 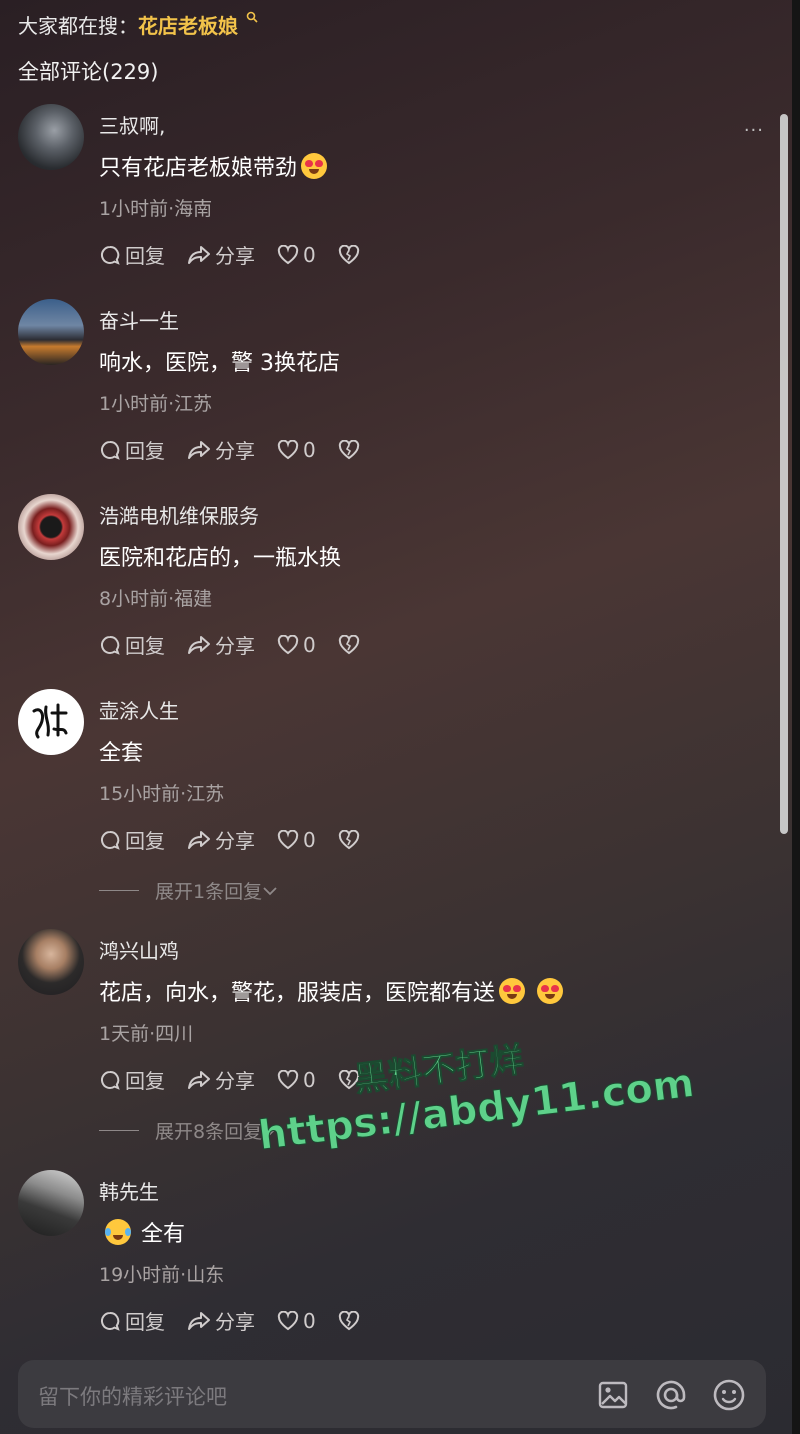 What do you see at coordinates (139, 319) in the screenshot?
I see `username: 奋斗一生` at bounding box center [139, 319].